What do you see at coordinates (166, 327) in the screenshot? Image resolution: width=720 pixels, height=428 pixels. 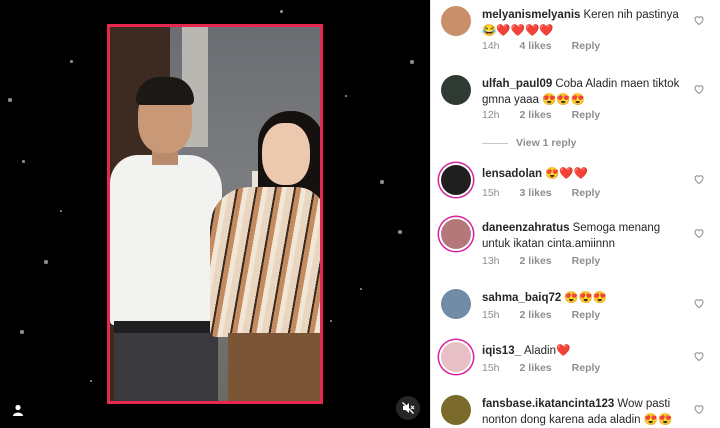 I see `man-belt` at bounding box center [166, 327].